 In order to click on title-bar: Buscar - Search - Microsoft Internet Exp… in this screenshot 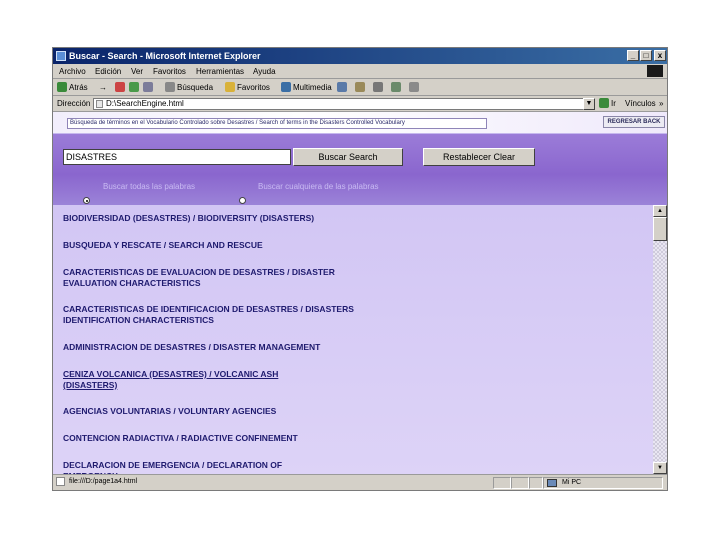, I will do `click(360, 56)`.